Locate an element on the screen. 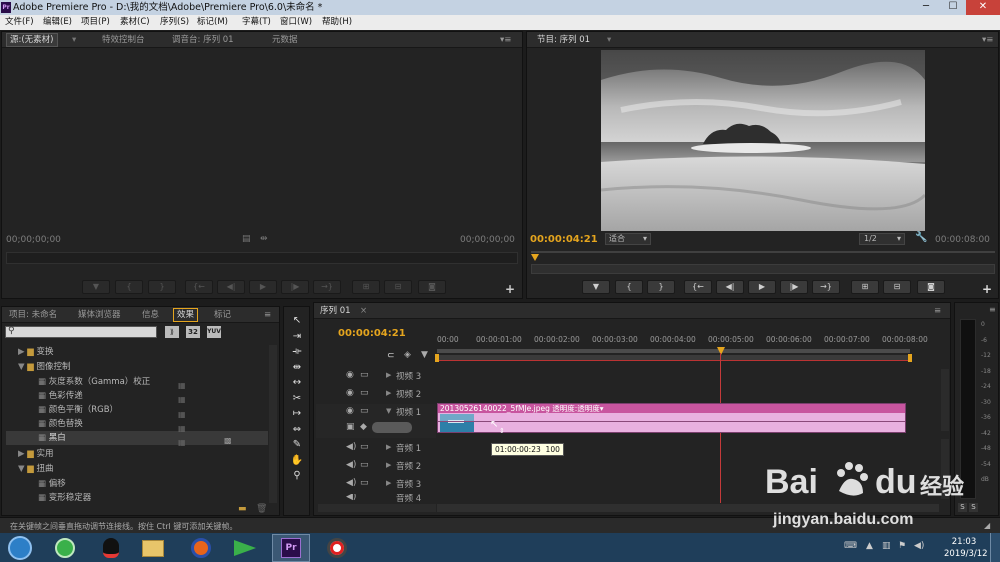 The image size is (1000, 562). tree-item-transform: ▶ ▆ 变换 is located at coordinates (36, 351).